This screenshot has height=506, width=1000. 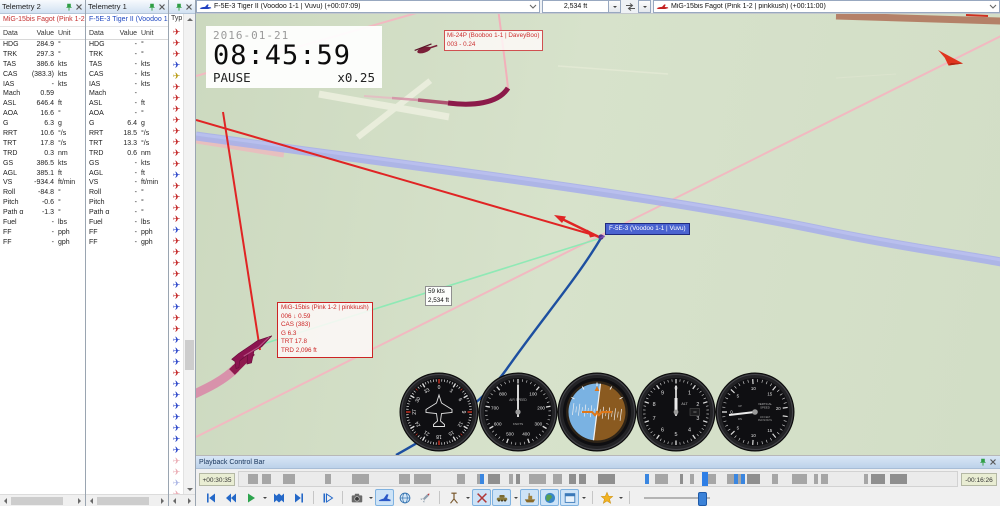 What do you see at coordinates (189, 19) in the screenshot?
I see `scroll-up-icon` at bounding box center [189, 19].